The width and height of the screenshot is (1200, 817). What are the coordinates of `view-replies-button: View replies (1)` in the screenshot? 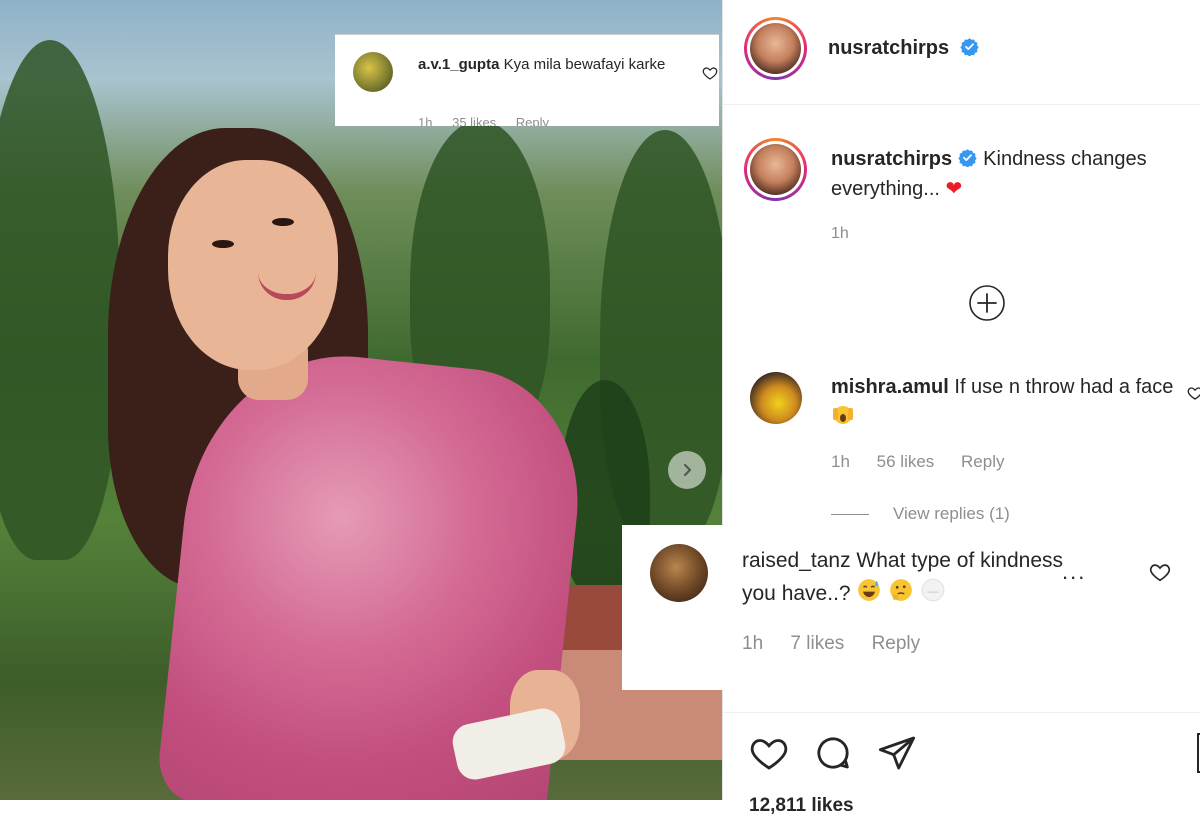 It's located at (920, 514).